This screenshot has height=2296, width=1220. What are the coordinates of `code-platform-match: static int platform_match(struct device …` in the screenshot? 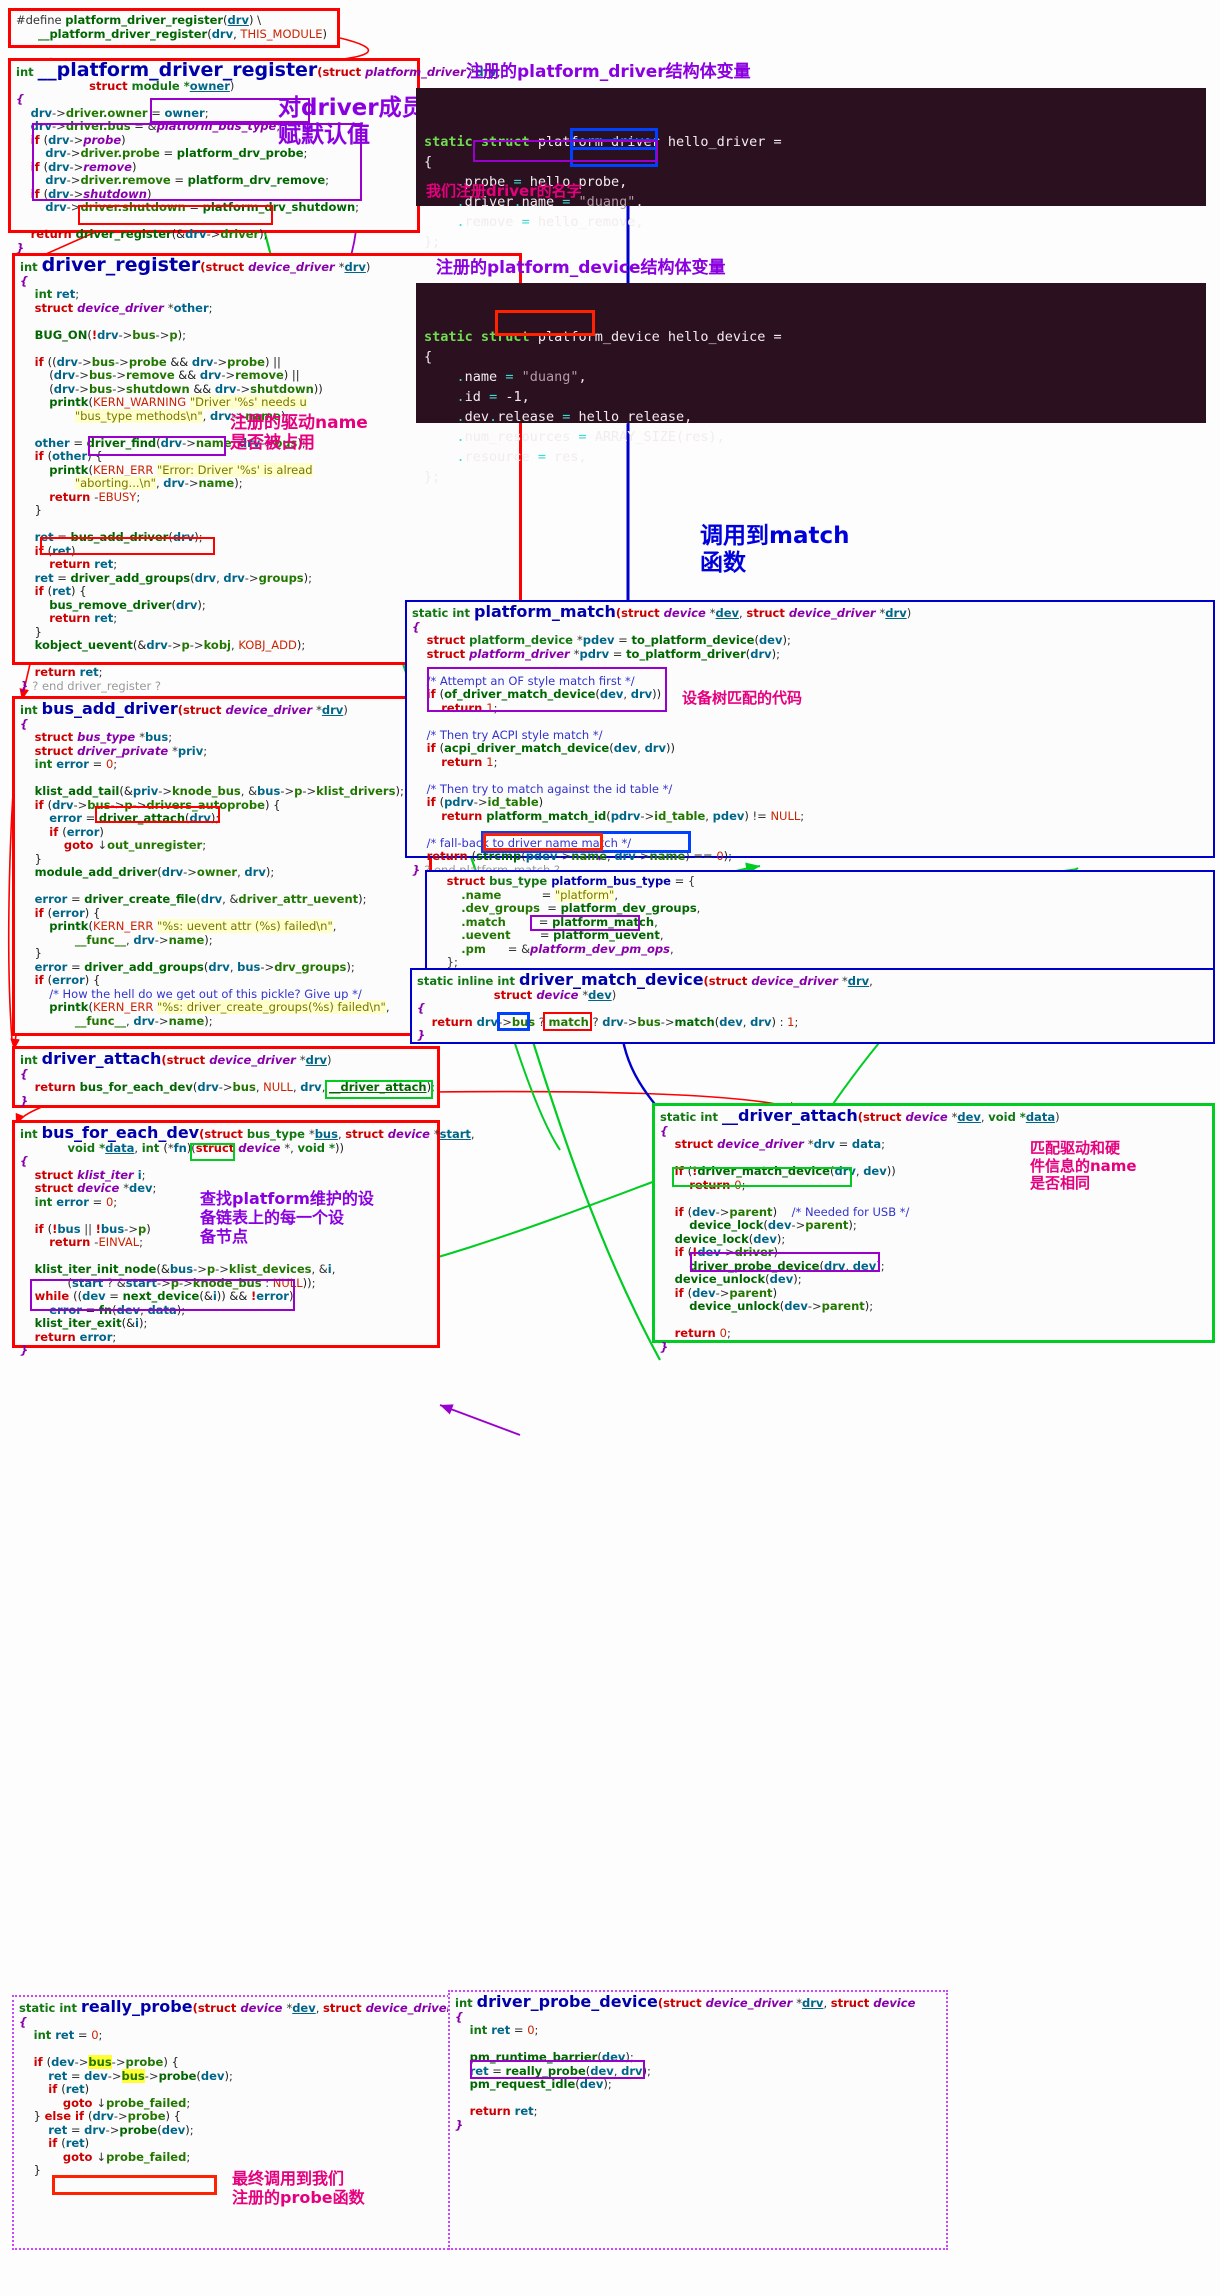 It's located at (662, 739).